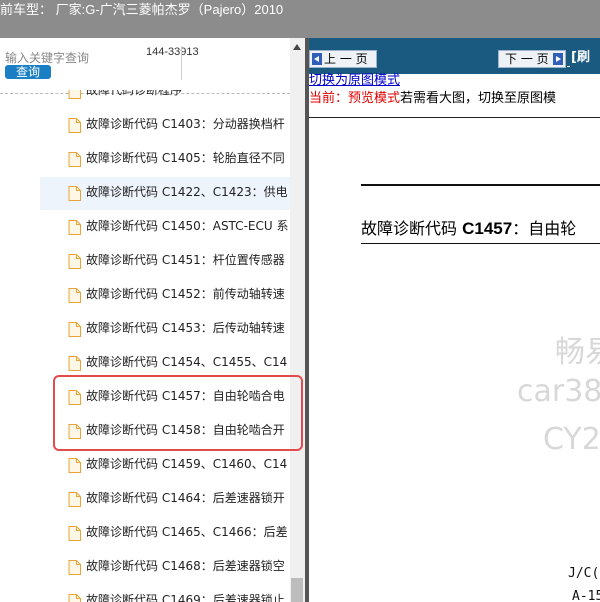 The width and height of the screenshot is (600, 602). Describe the element at coordinates (454, 117) in the screenshot. I see `status-divider` at that location.